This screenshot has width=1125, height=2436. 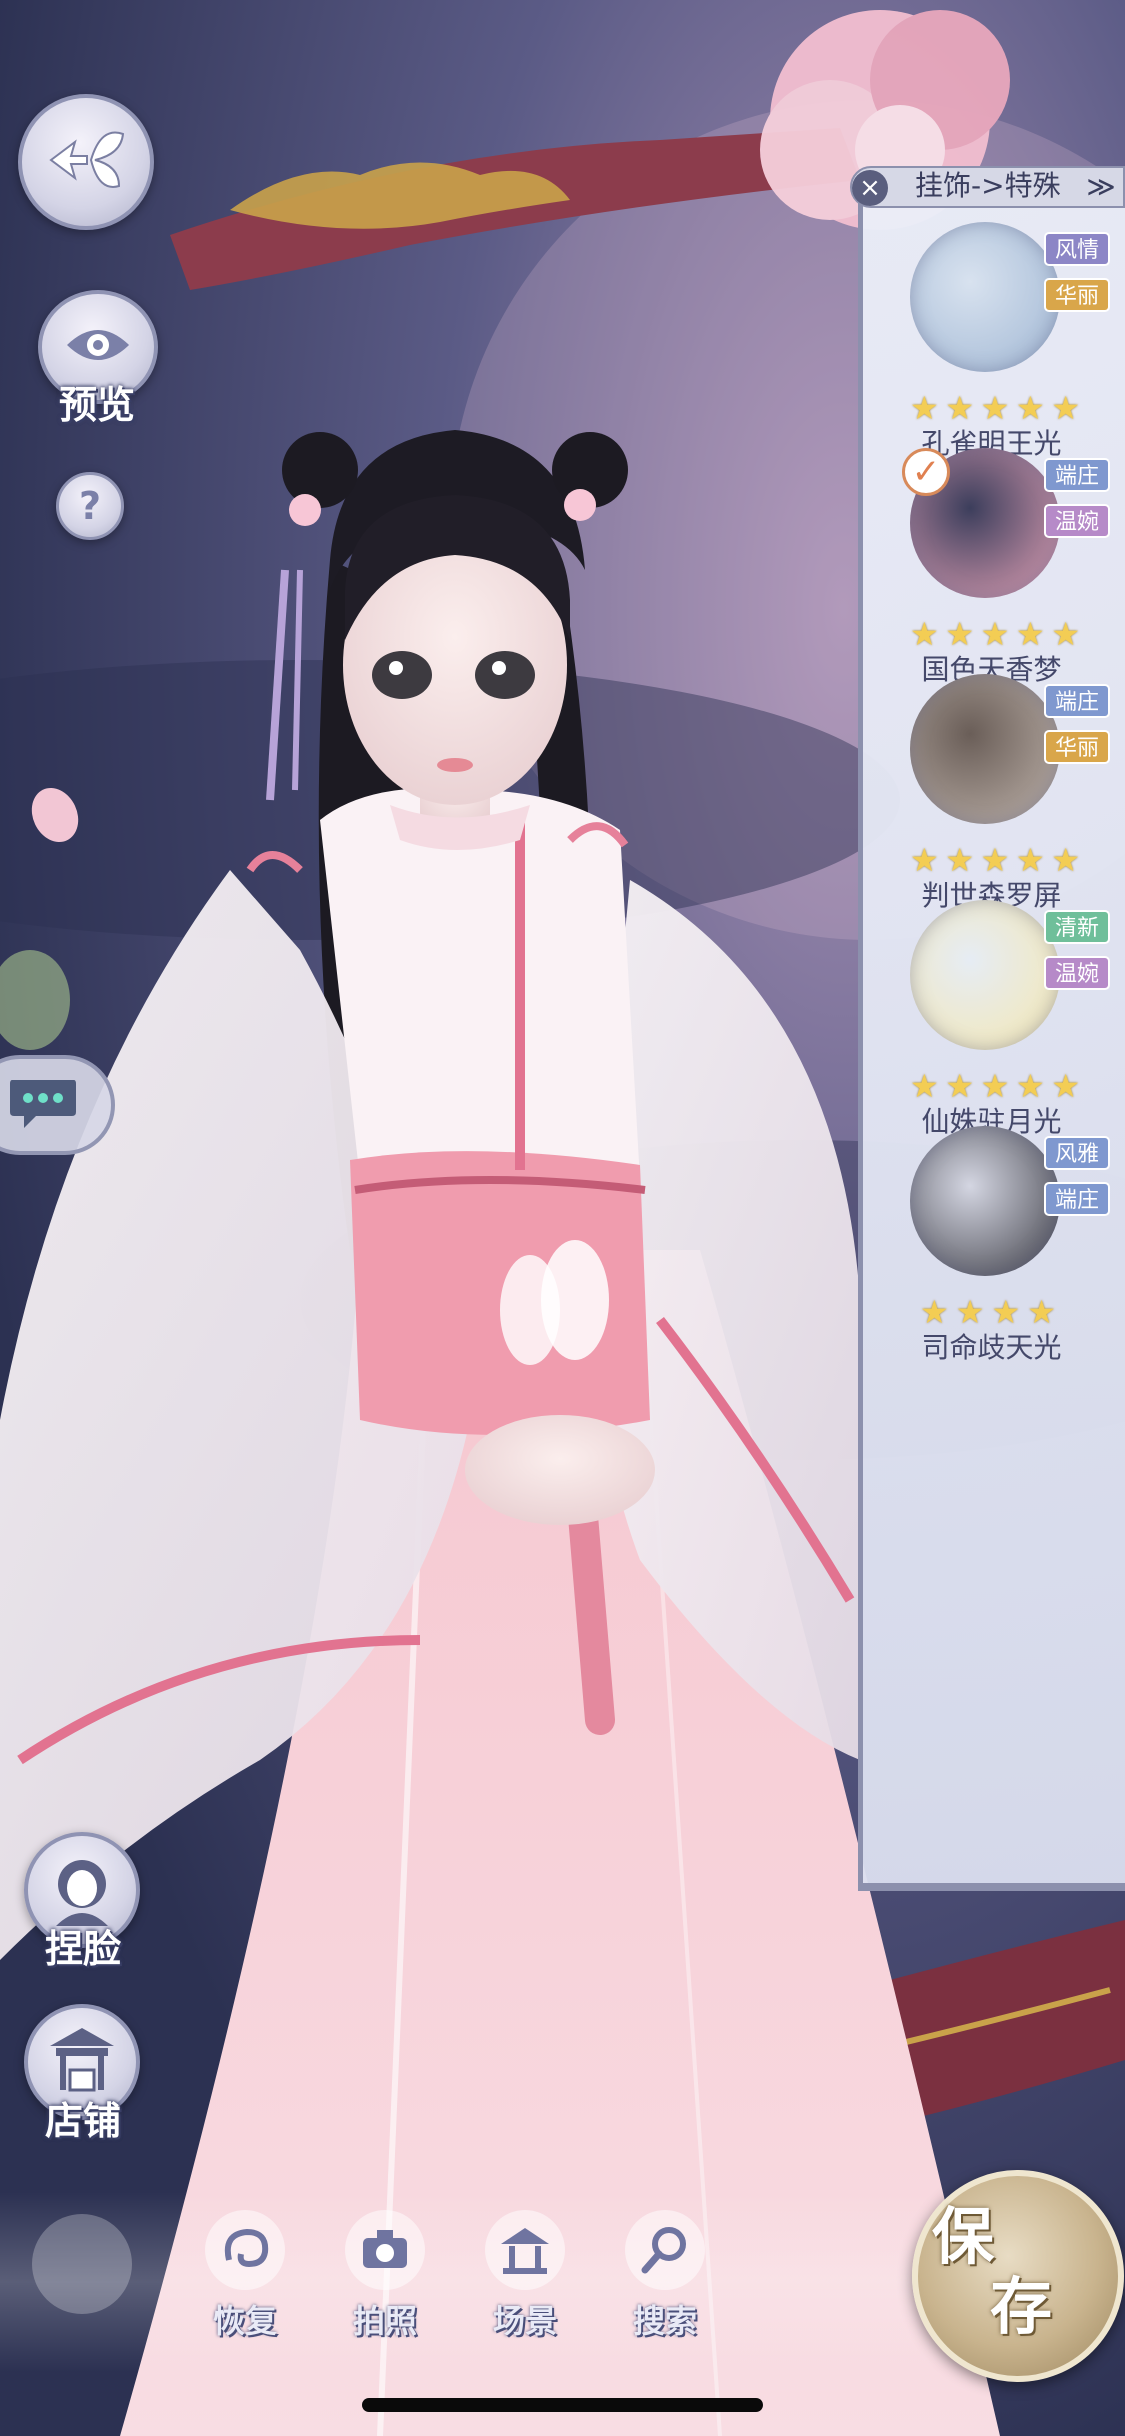 What do you see at coordinates (1077, 927) in the screenshot?
I see `style-tag: 清新` at bounding box center [1077, 927].